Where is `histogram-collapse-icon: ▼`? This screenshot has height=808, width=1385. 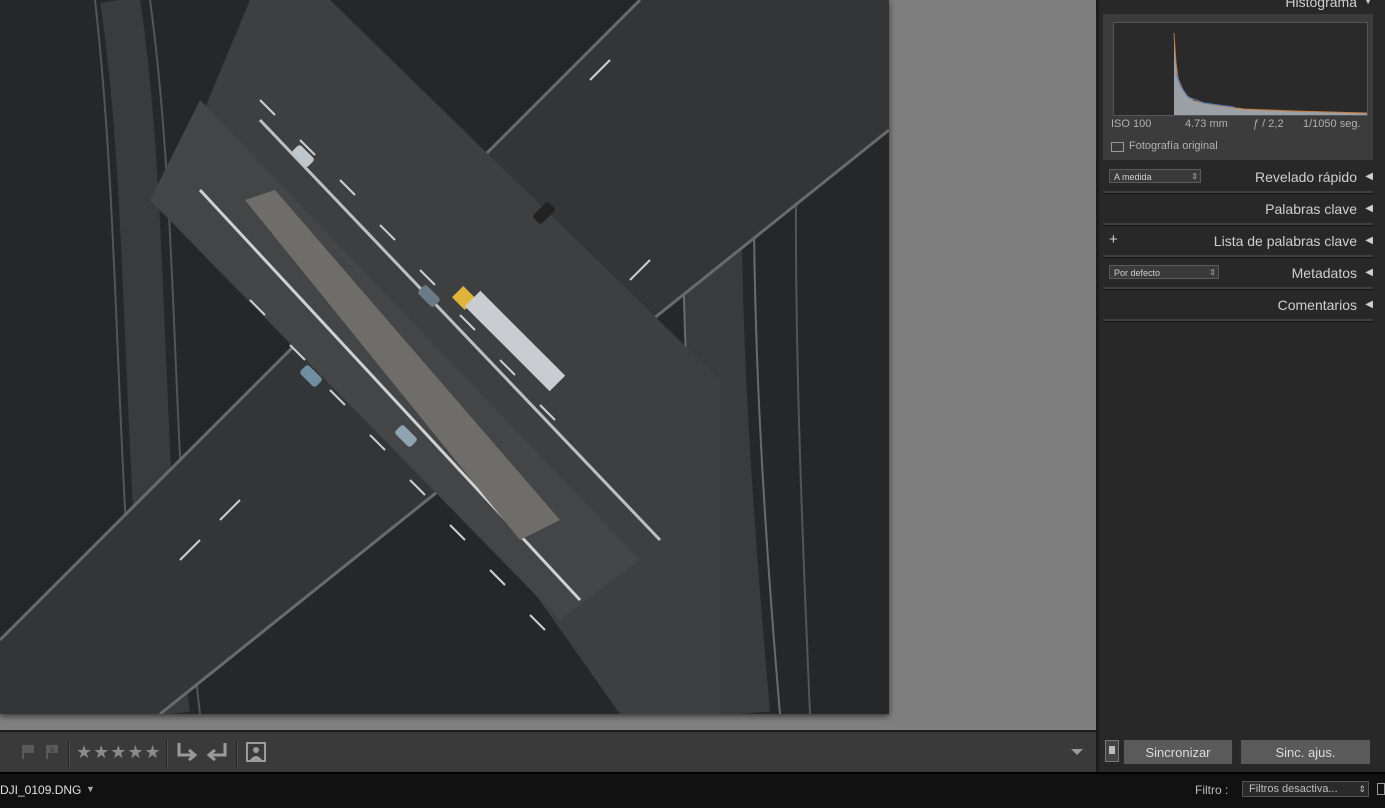
histogram-collapse-icon: ▼ is located at coordinates (1368, 3).